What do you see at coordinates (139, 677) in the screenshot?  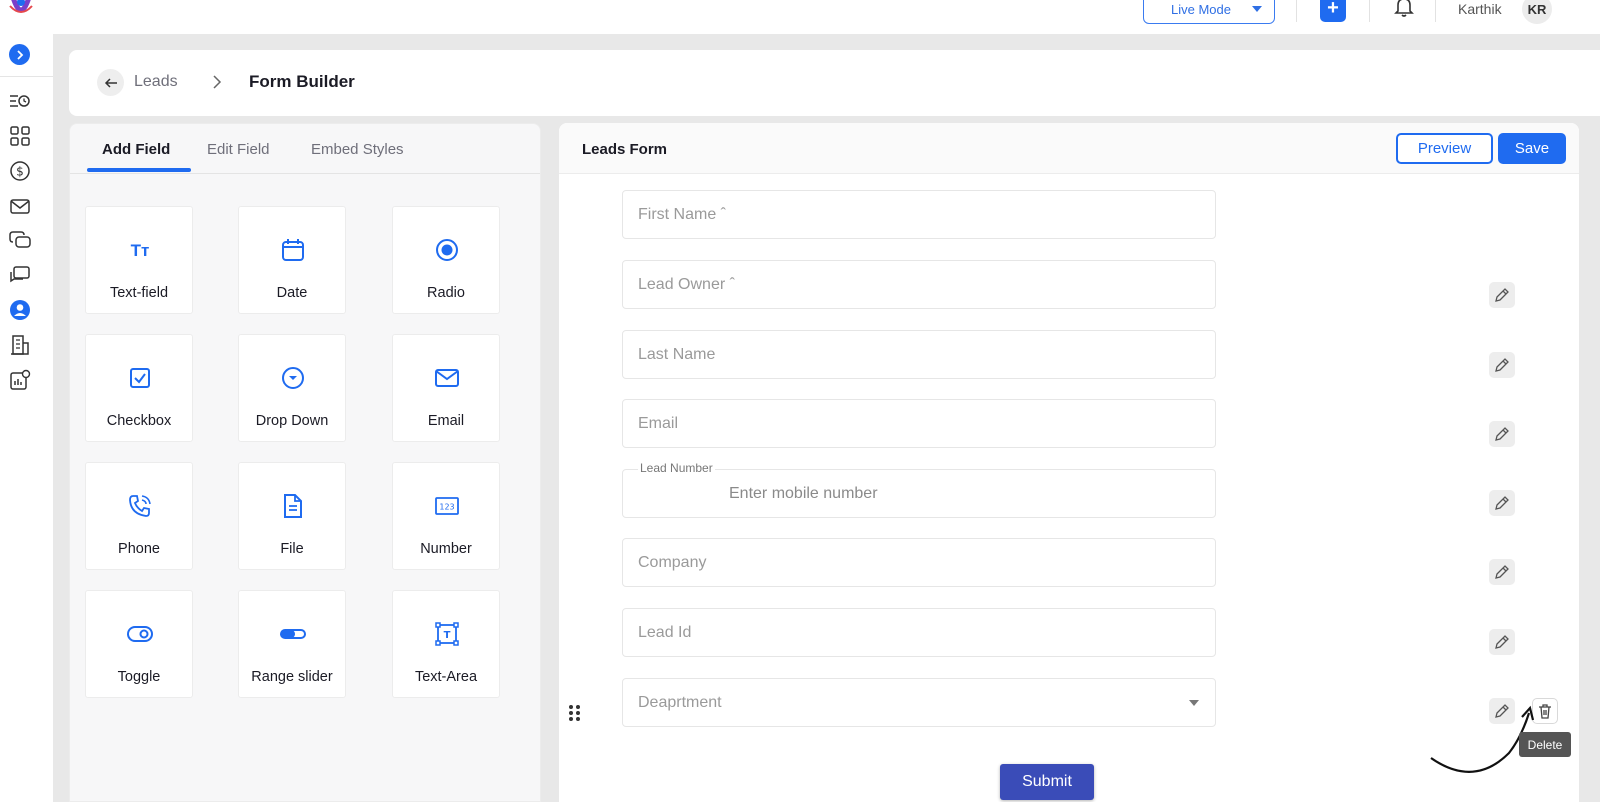 I see `field-tile-label: Toggle` at bounding box center [139, 677].